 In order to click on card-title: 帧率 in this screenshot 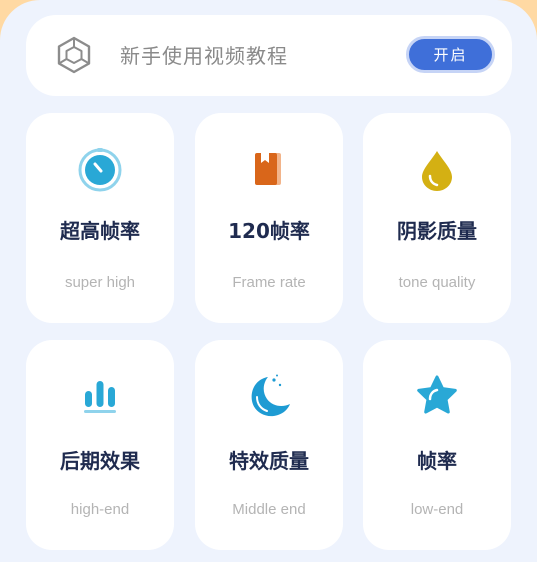, I will do `click(437, 461)`.